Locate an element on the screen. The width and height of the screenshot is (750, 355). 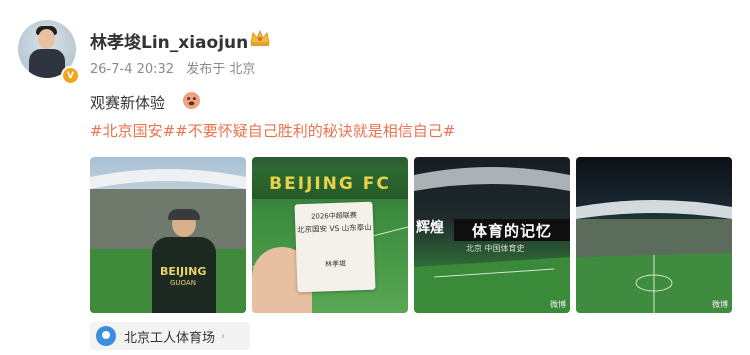
verified-badge-icon: V is located at coordinates (70, 75).